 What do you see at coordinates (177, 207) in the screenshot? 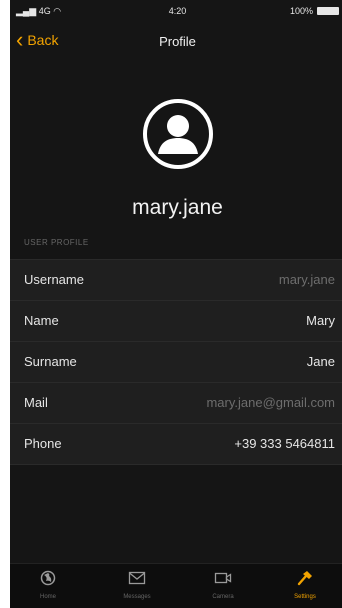
I see `profile-username: mary.jane` at bounding box center [177, 207].